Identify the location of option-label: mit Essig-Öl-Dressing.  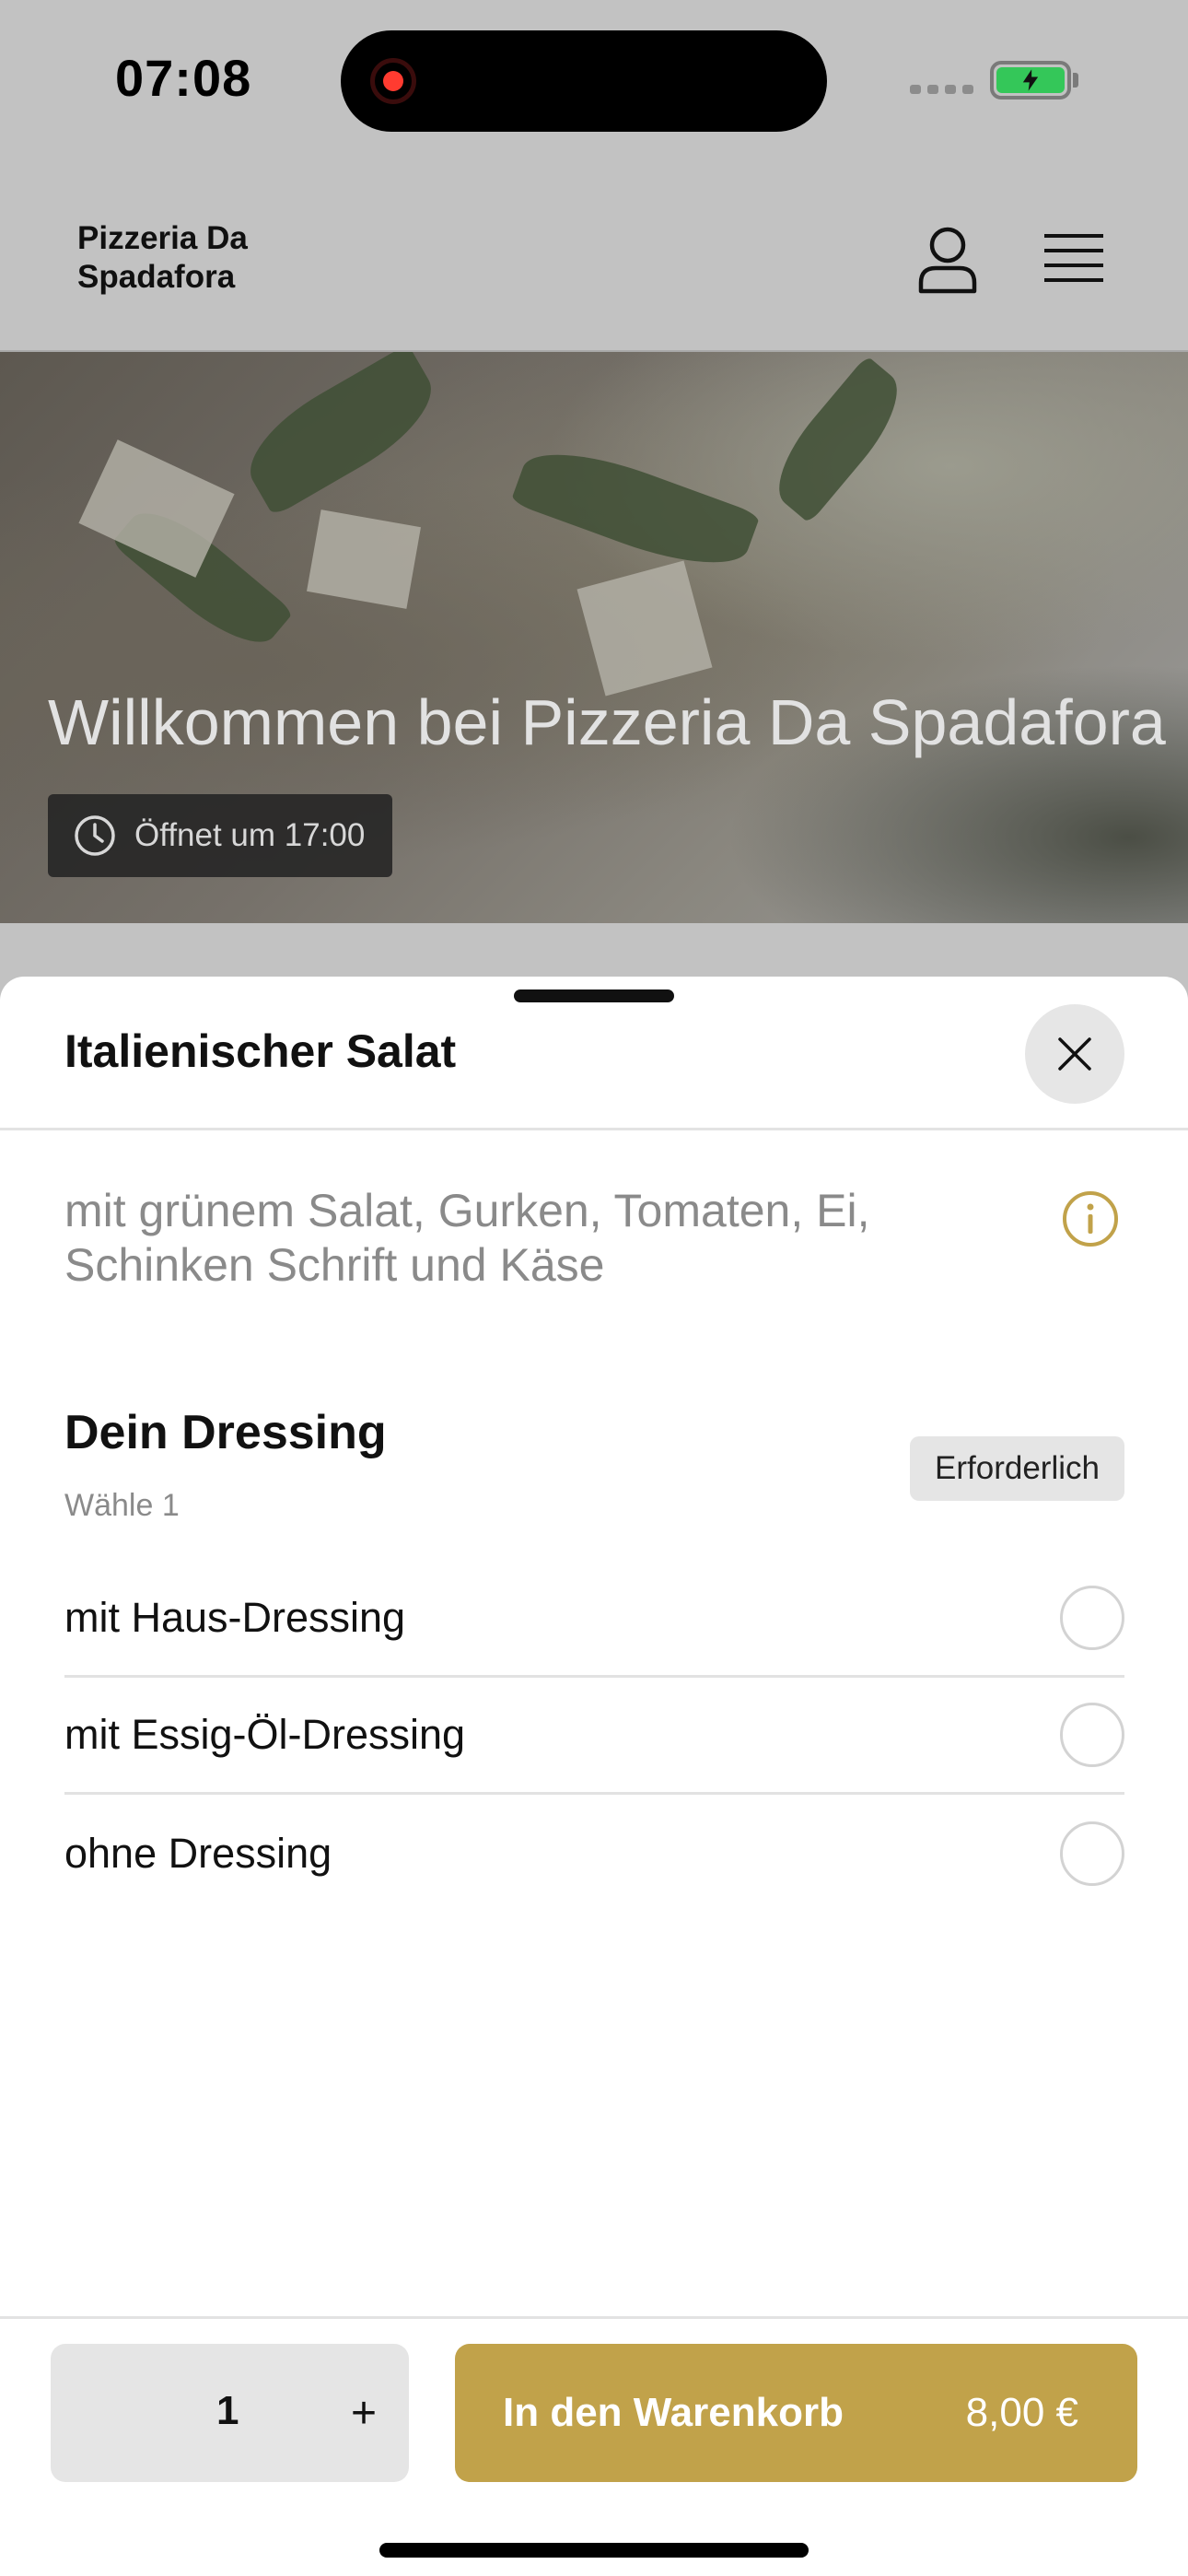
(265, 1734).